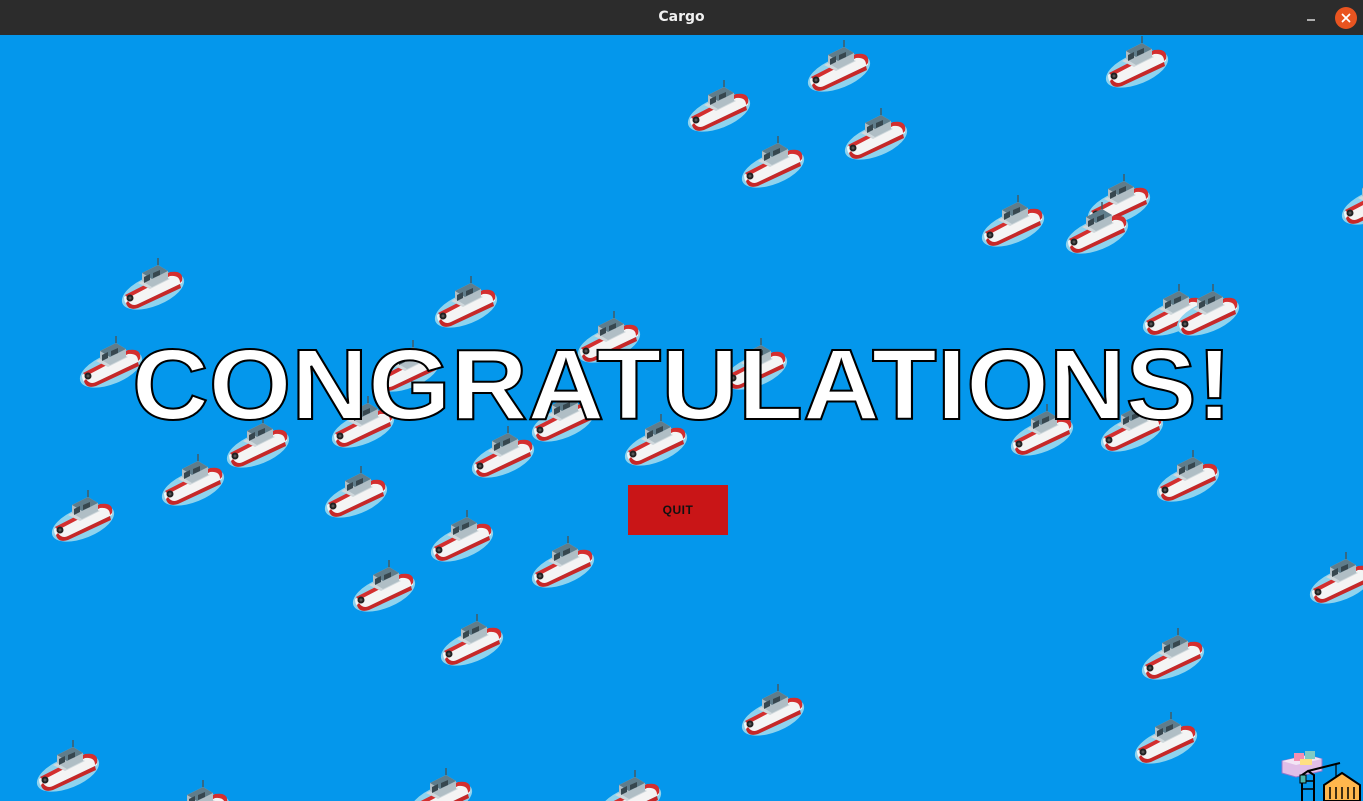 This screenshot has height=801, width=1363. Describe the element at coordinates (1321, 776) in the screenshot. I see `cargo-port-logo-icon` at that location.